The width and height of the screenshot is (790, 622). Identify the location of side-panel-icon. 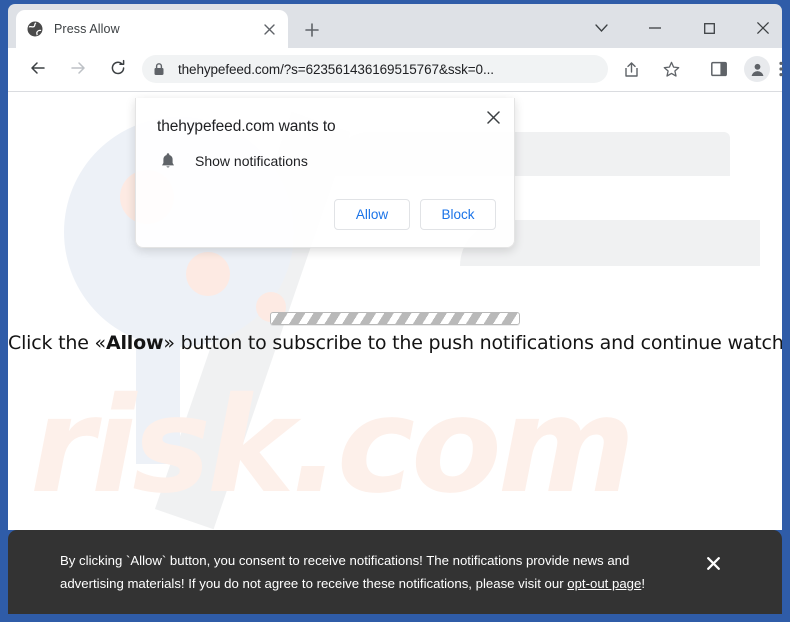
(719, 69).